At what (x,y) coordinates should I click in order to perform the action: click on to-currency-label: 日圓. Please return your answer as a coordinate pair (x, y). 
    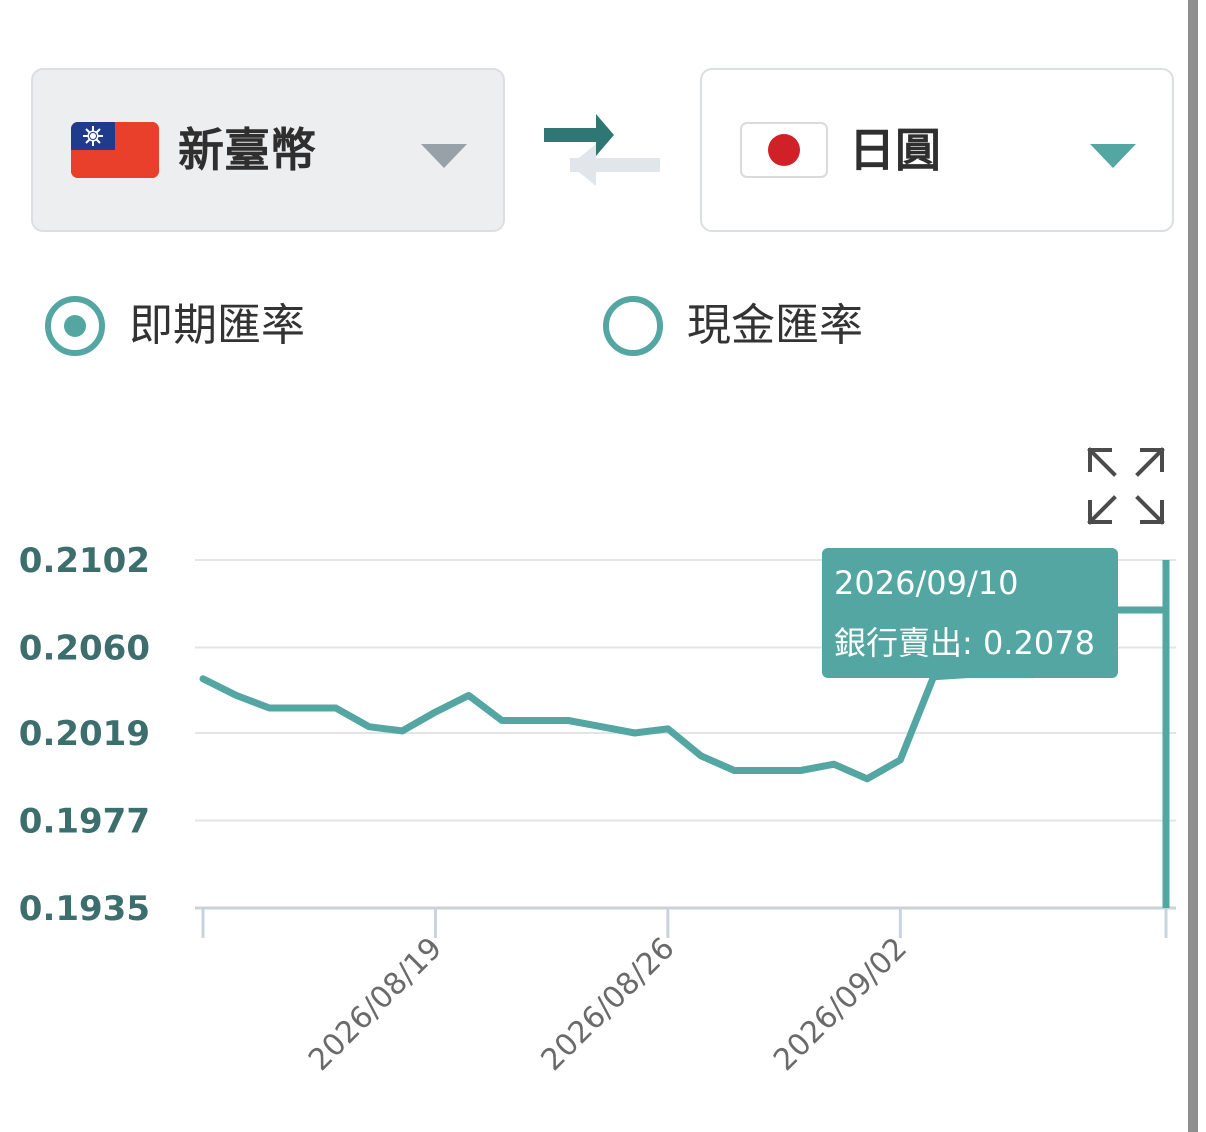
    Looking at the image, I should click on (895, 150).